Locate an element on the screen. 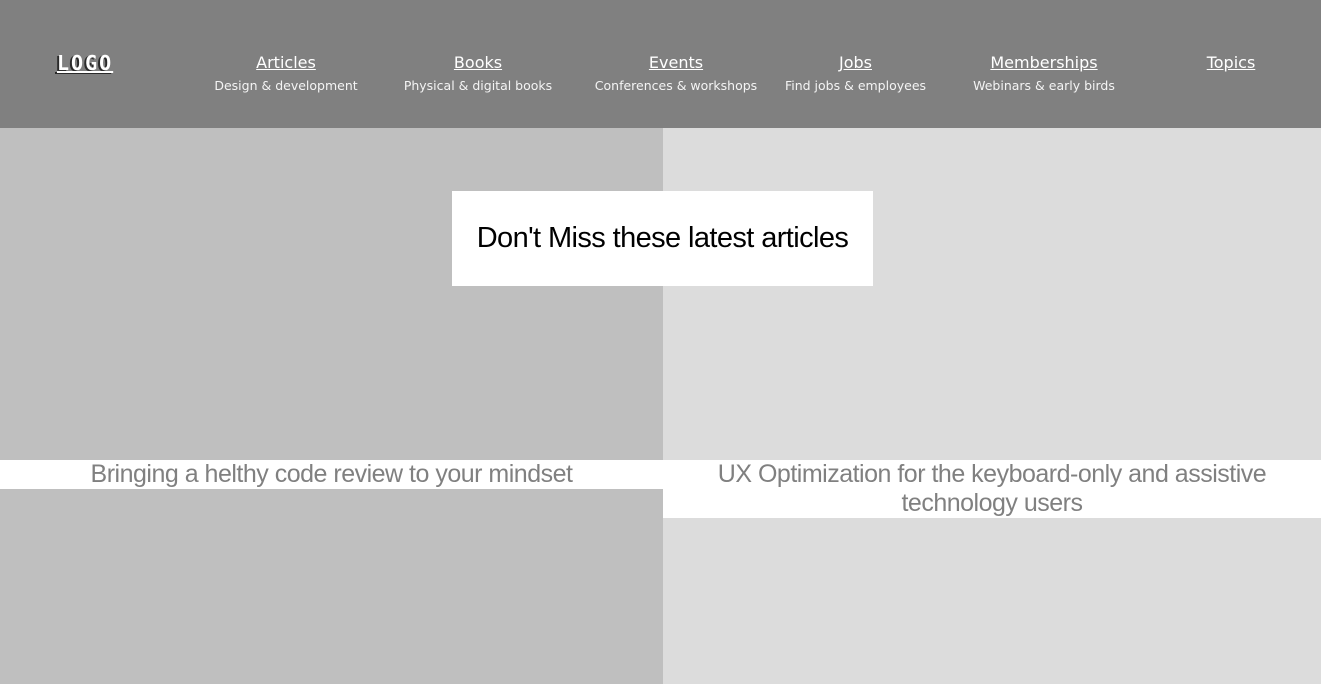 This screenshot has height=684, width=1321. section-heading: Don't Miss these latest articles is located at coordinates (662, 238).